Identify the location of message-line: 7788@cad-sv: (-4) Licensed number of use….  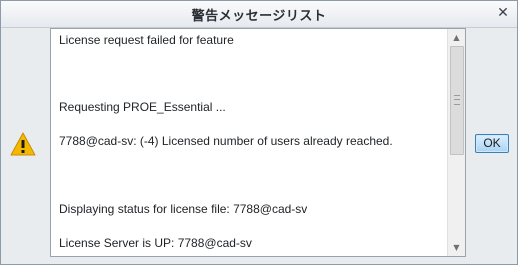
(226, 141).